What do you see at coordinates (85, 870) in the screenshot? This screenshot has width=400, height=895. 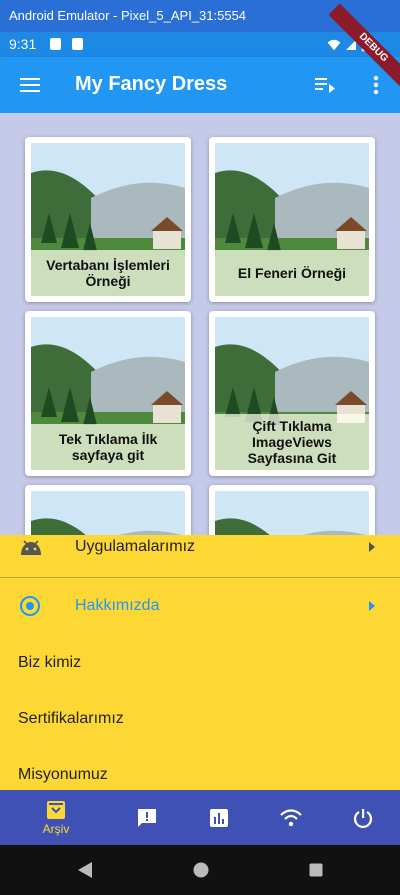 I see `back-triangle-icon` at bounding box center [85, 870].